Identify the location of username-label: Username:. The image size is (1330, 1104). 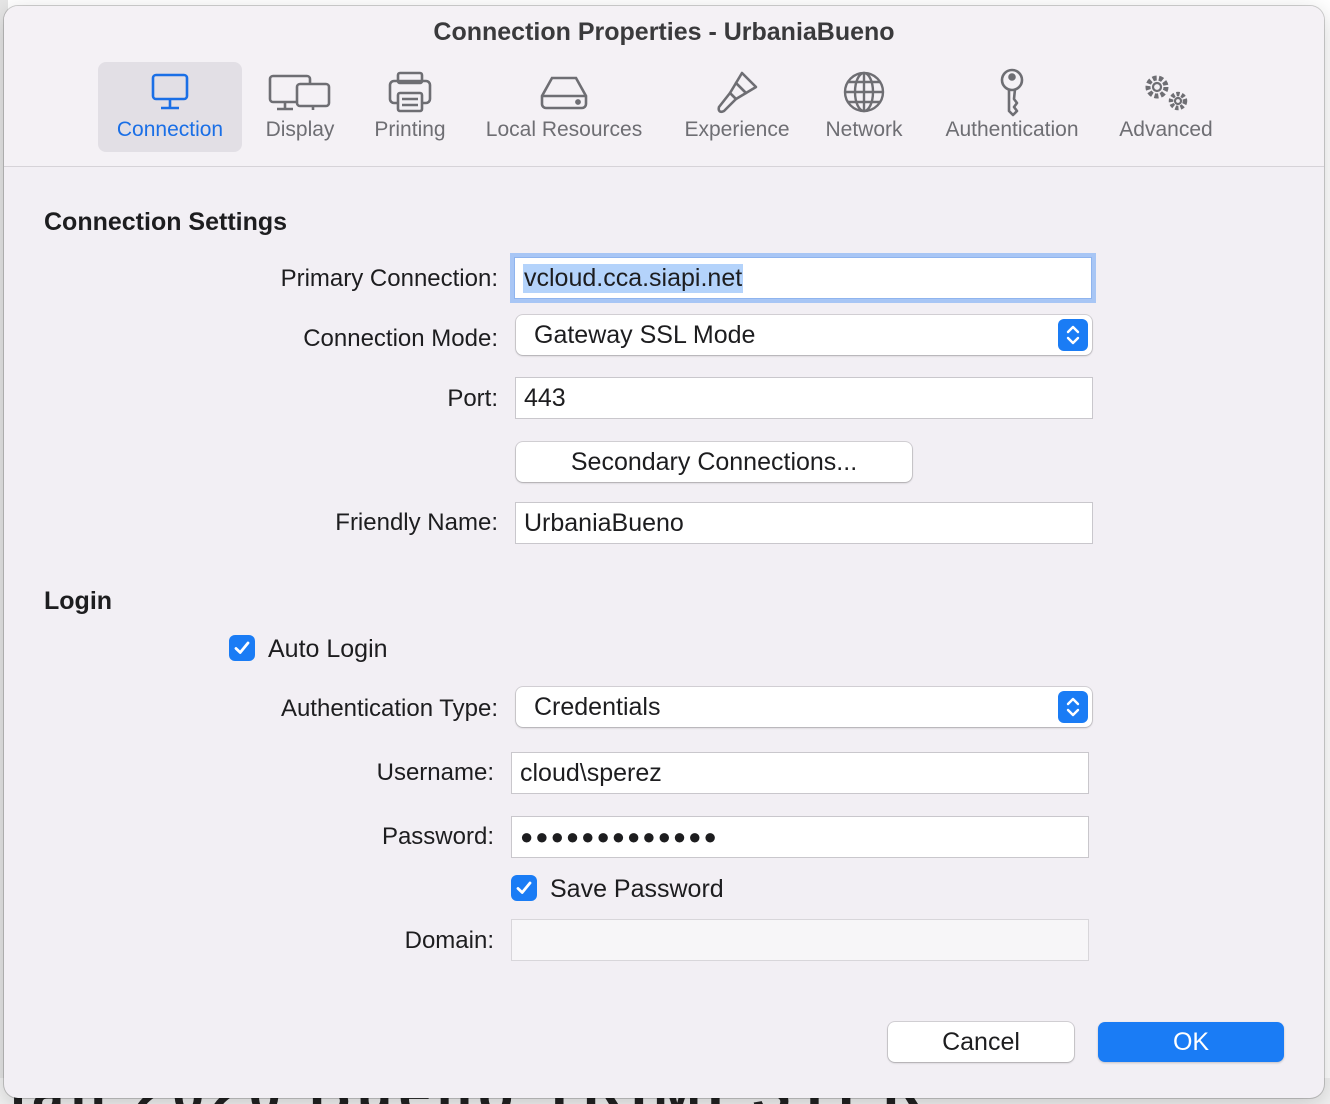
(435, 772).